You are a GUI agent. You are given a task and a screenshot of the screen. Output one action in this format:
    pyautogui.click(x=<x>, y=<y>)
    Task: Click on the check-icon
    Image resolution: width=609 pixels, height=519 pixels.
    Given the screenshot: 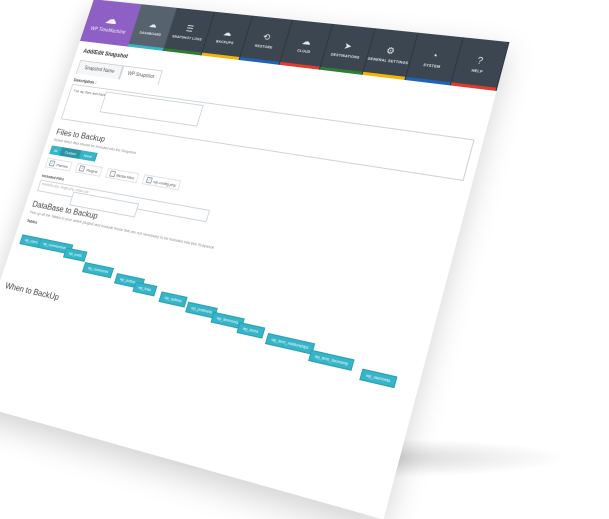 What is the action you would take?
    pyautogui.click(x=112, y=174)
    